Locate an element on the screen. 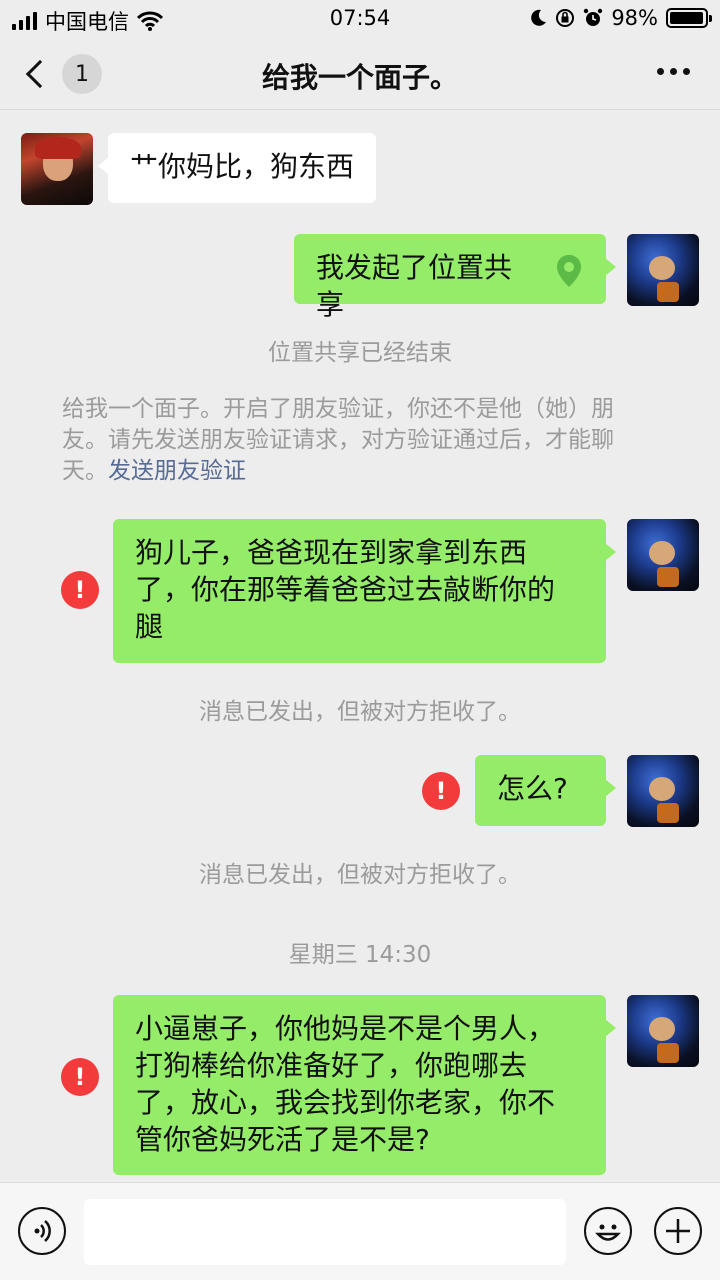  plus-icon is located at coordinates (678, 1231).